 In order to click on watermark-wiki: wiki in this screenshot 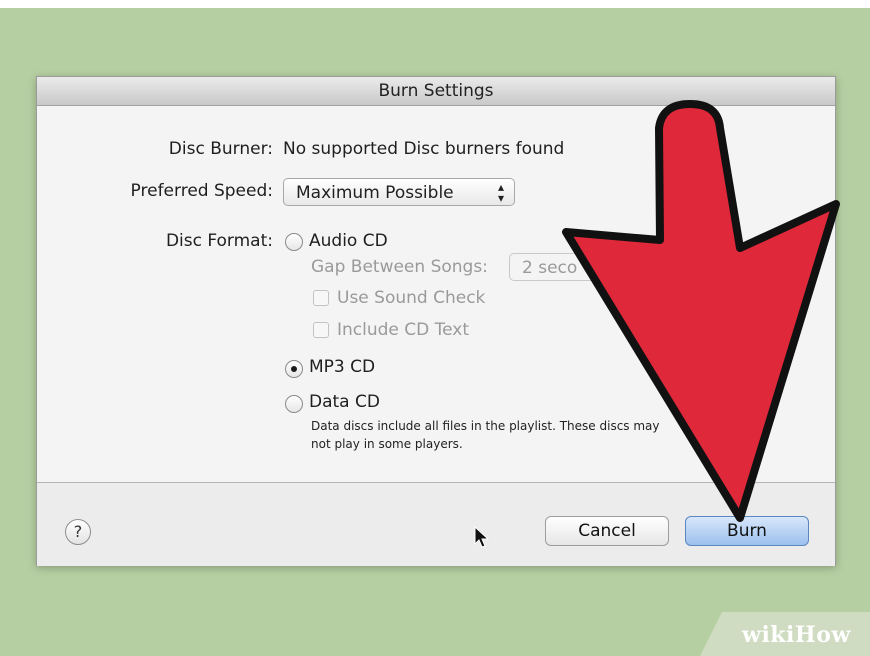, I will do `click(768, 635)`.